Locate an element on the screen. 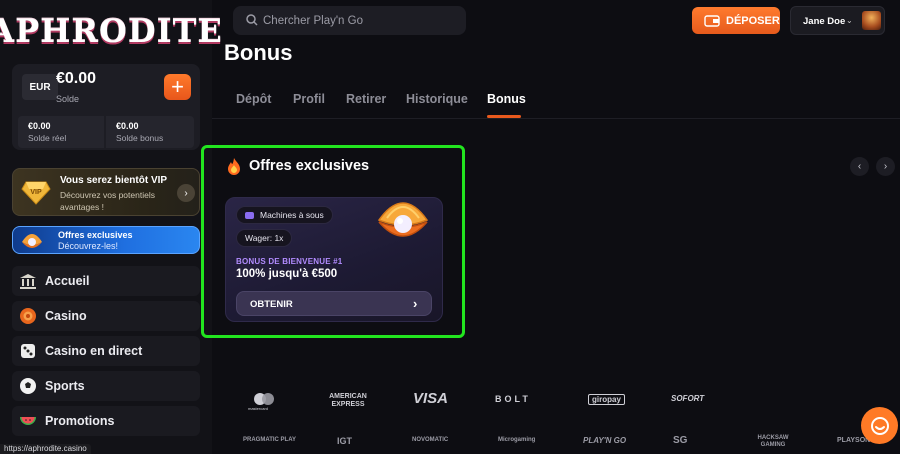 This screenshot has width=900, height=454. tab-retirer: Retirer is located at coordinates (366, 99).